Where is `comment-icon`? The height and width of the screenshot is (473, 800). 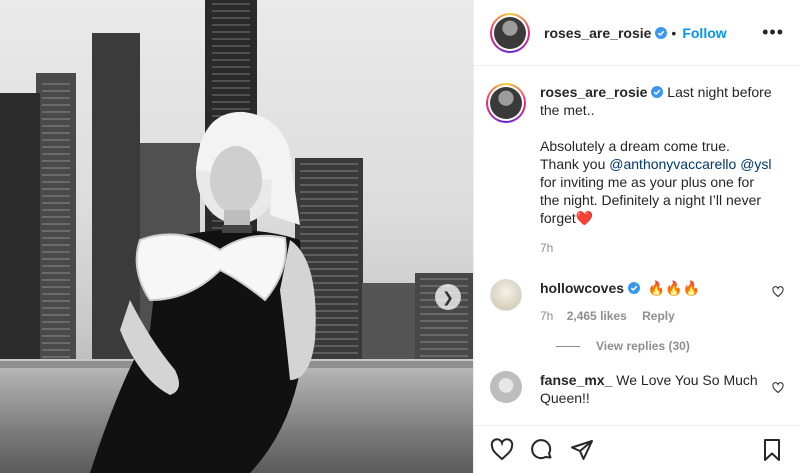 comment-icon is located at coordinates (541, 448).